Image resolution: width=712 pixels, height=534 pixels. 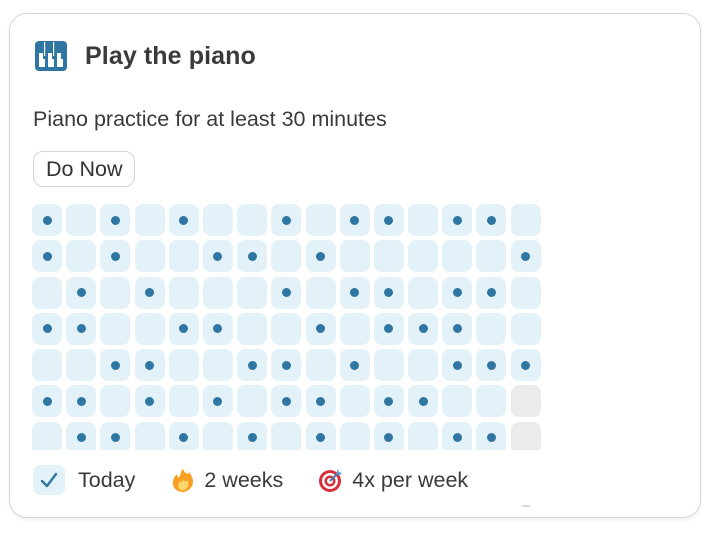 What do you see at coordinates (84, 169) in the screenshot?
I see `do-now-button: Do Now` at bounding box center [84, 169].